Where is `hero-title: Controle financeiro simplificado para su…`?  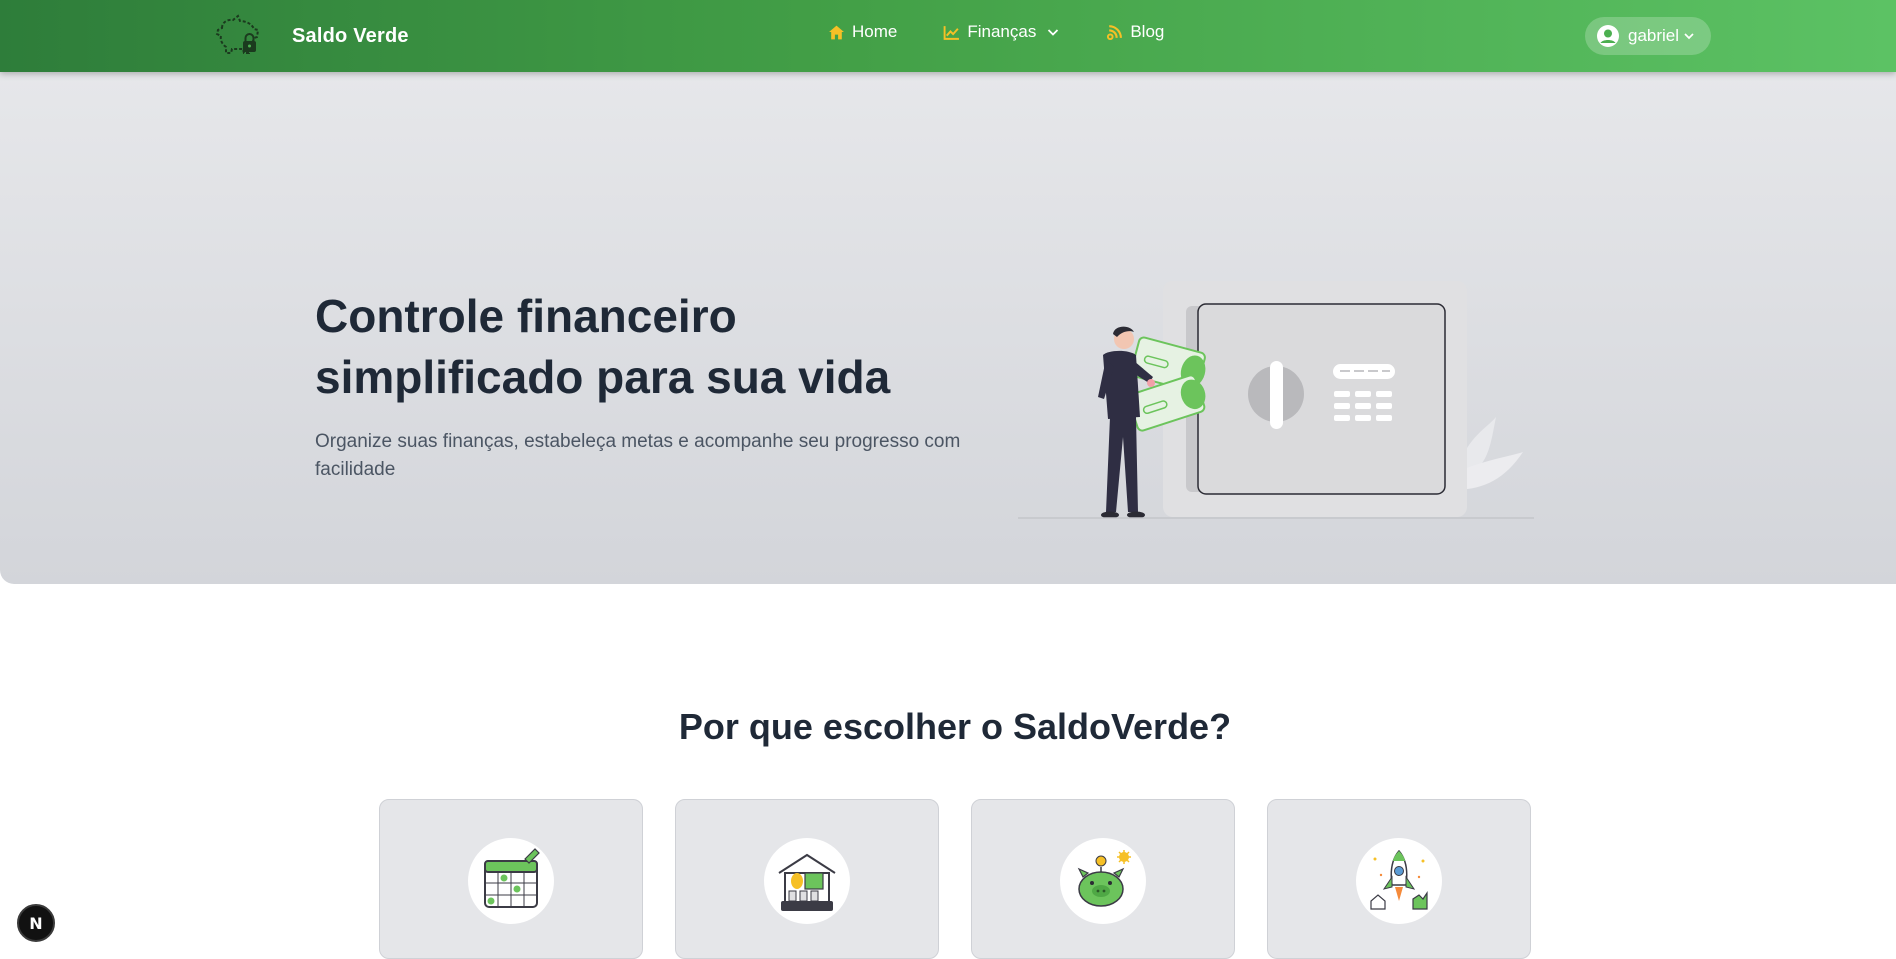
hero-title: Controle financeiro simplificado para su… is located at coordinates (665, 347).